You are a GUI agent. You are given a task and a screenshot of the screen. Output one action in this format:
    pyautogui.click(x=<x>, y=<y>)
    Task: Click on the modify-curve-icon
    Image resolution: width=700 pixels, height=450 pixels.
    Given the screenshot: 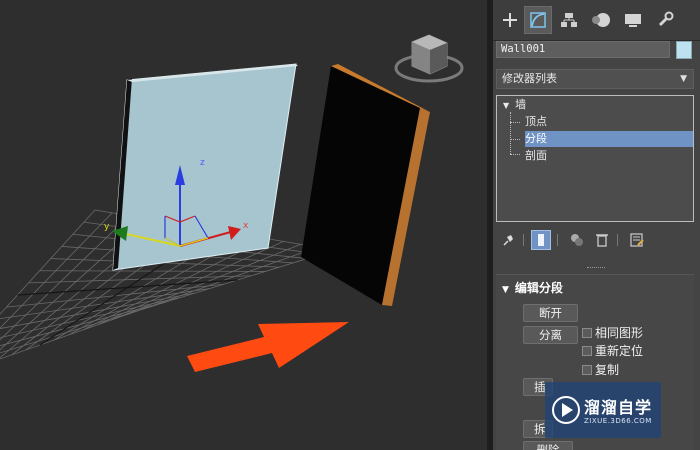 What is the action you would take?
    pyautogui.click(x=538, y=20)
    